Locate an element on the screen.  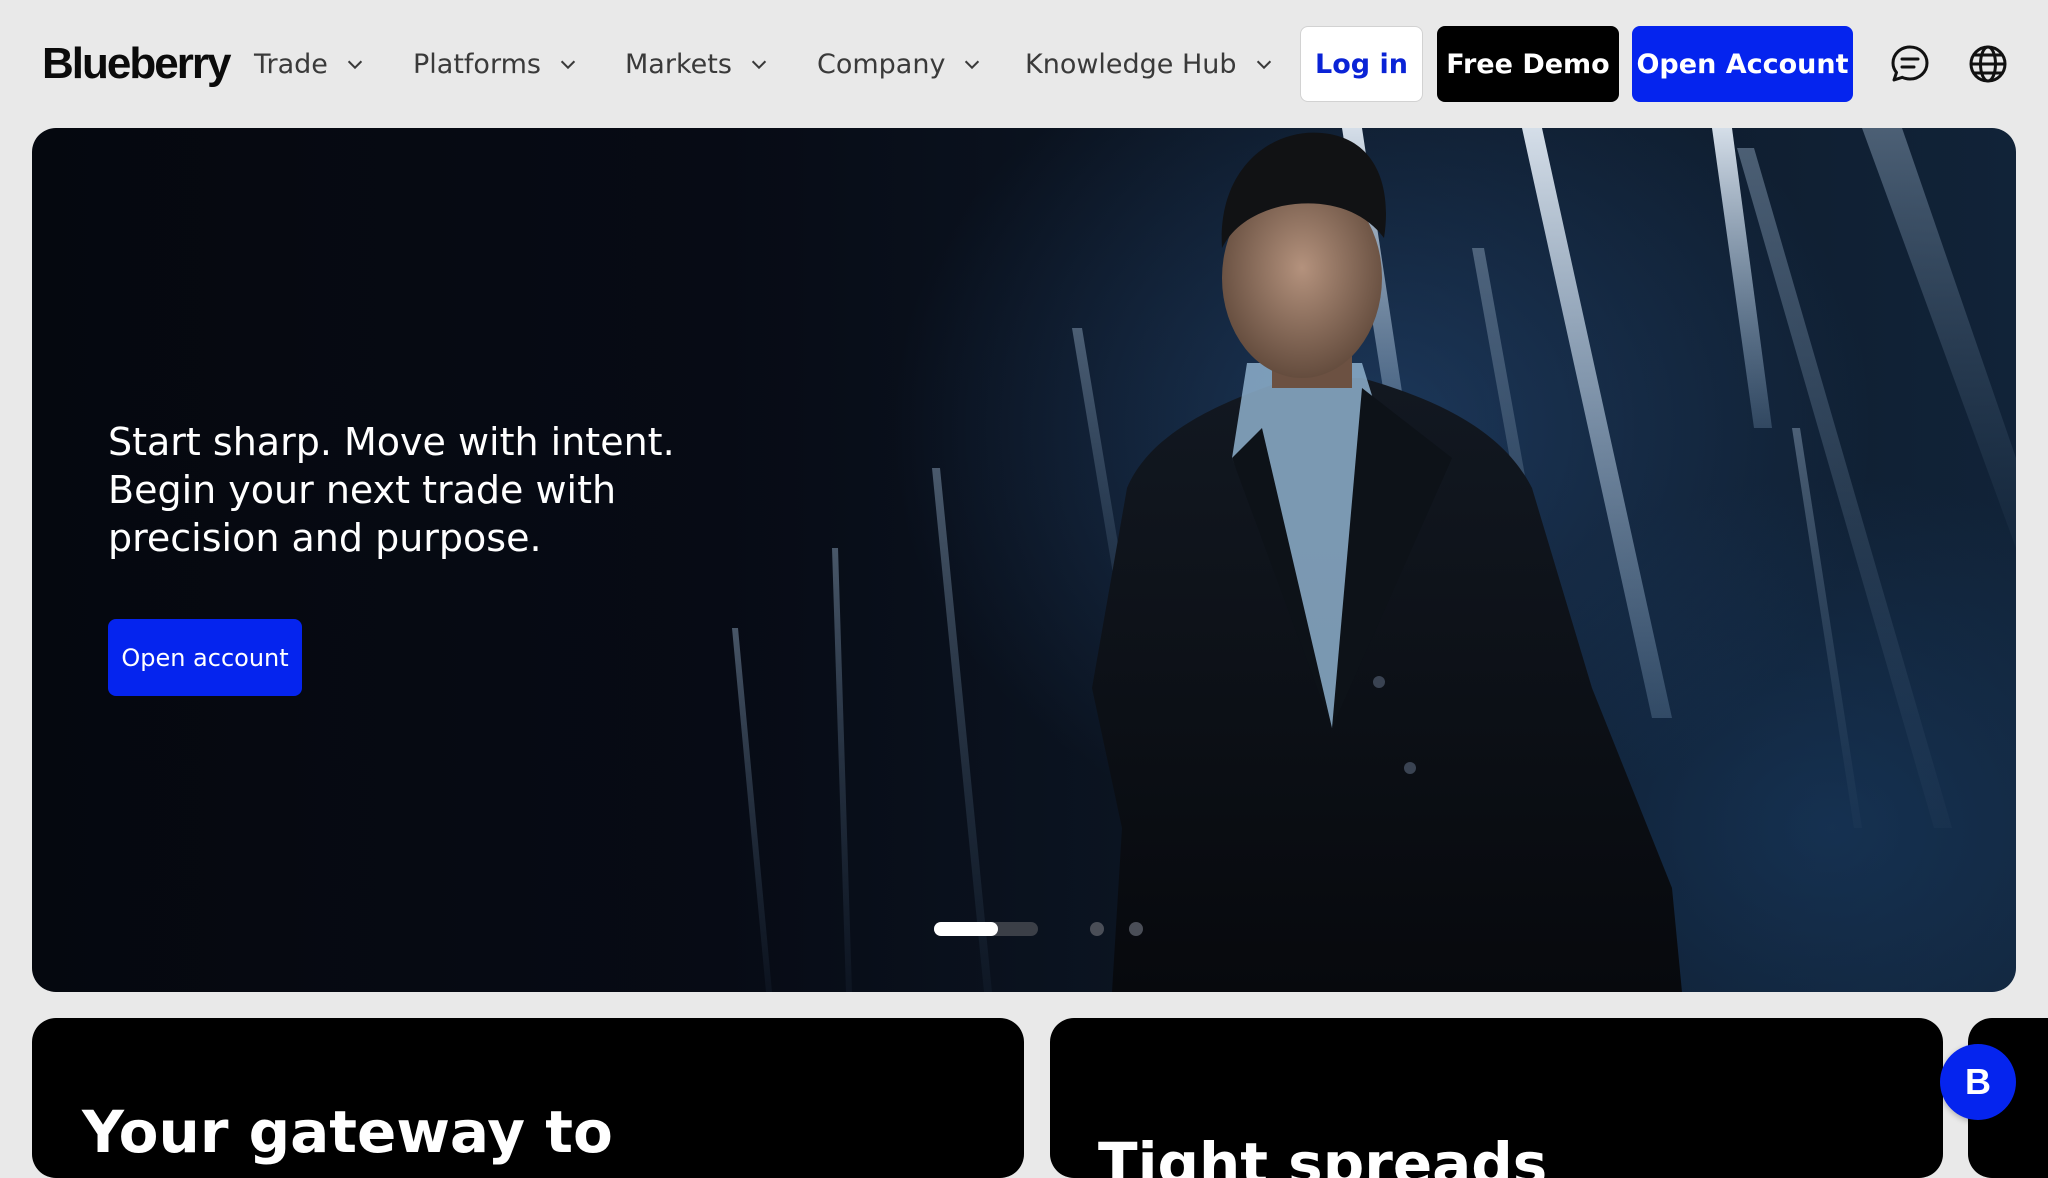
login-button: Log in is located at coordinates (1361, 64).